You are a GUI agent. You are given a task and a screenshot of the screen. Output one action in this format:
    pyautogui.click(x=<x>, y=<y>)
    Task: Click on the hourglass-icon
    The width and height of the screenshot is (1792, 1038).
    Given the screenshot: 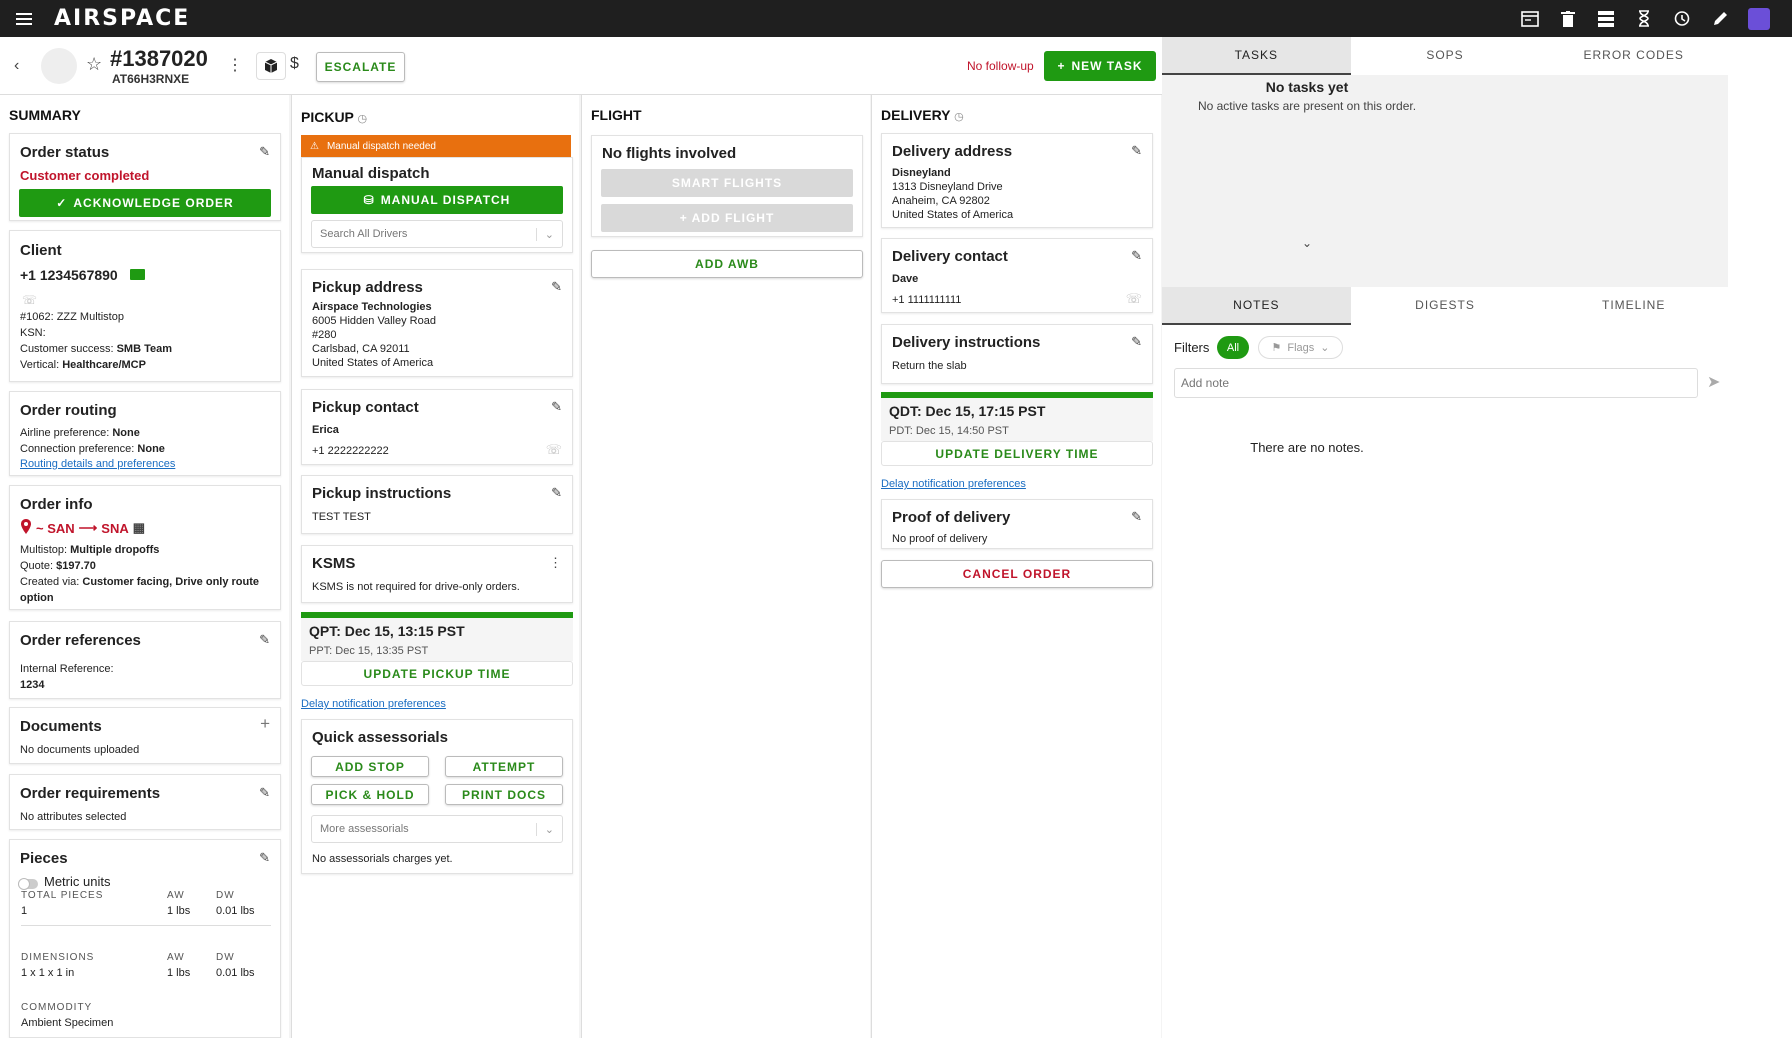 What is the action you would take?
    pyautogui.click(x=1643, y=18)
    